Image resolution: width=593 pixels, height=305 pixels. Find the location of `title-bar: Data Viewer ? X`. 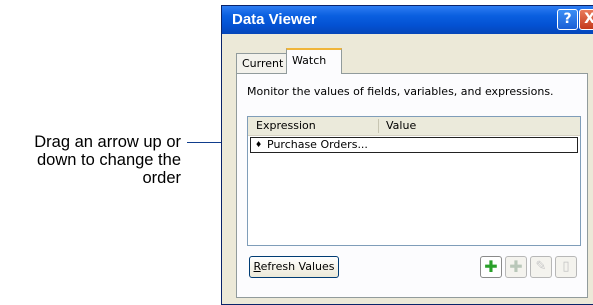

title-bar: Data Viewer ? X is located at coordinates (407, 20).